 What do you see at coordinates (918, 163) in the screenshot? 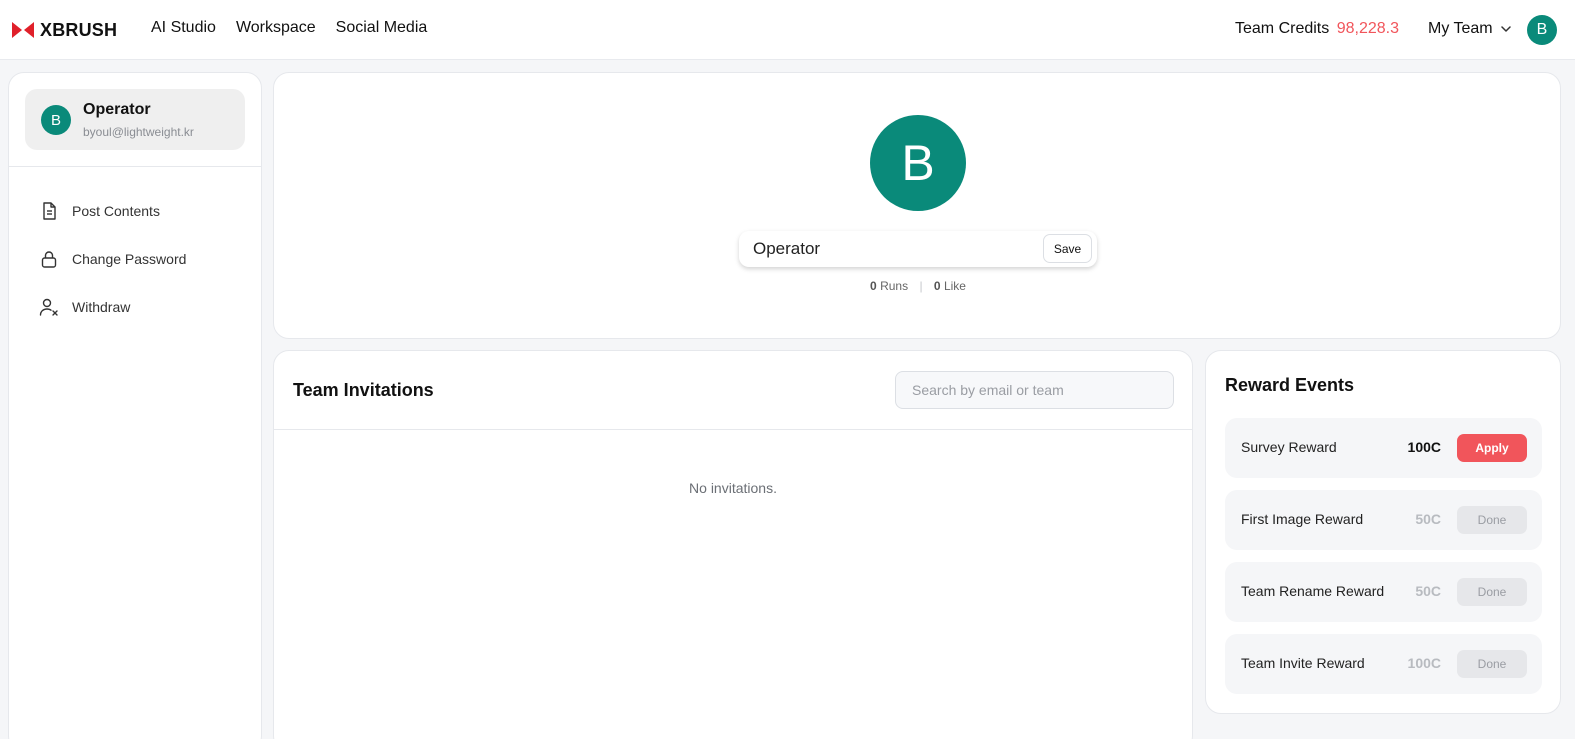
I see `profile-avatar: B` at bounding box center [918, 163].